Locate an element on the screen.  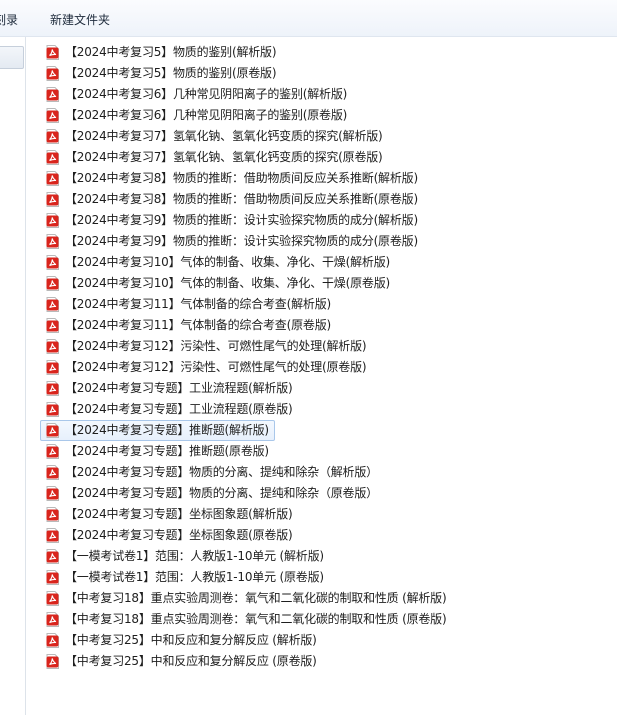
file-row: 【2024中考复习12】污染性、可燃性尾气的处理(原卷版) is located at coordinates (325, 367).